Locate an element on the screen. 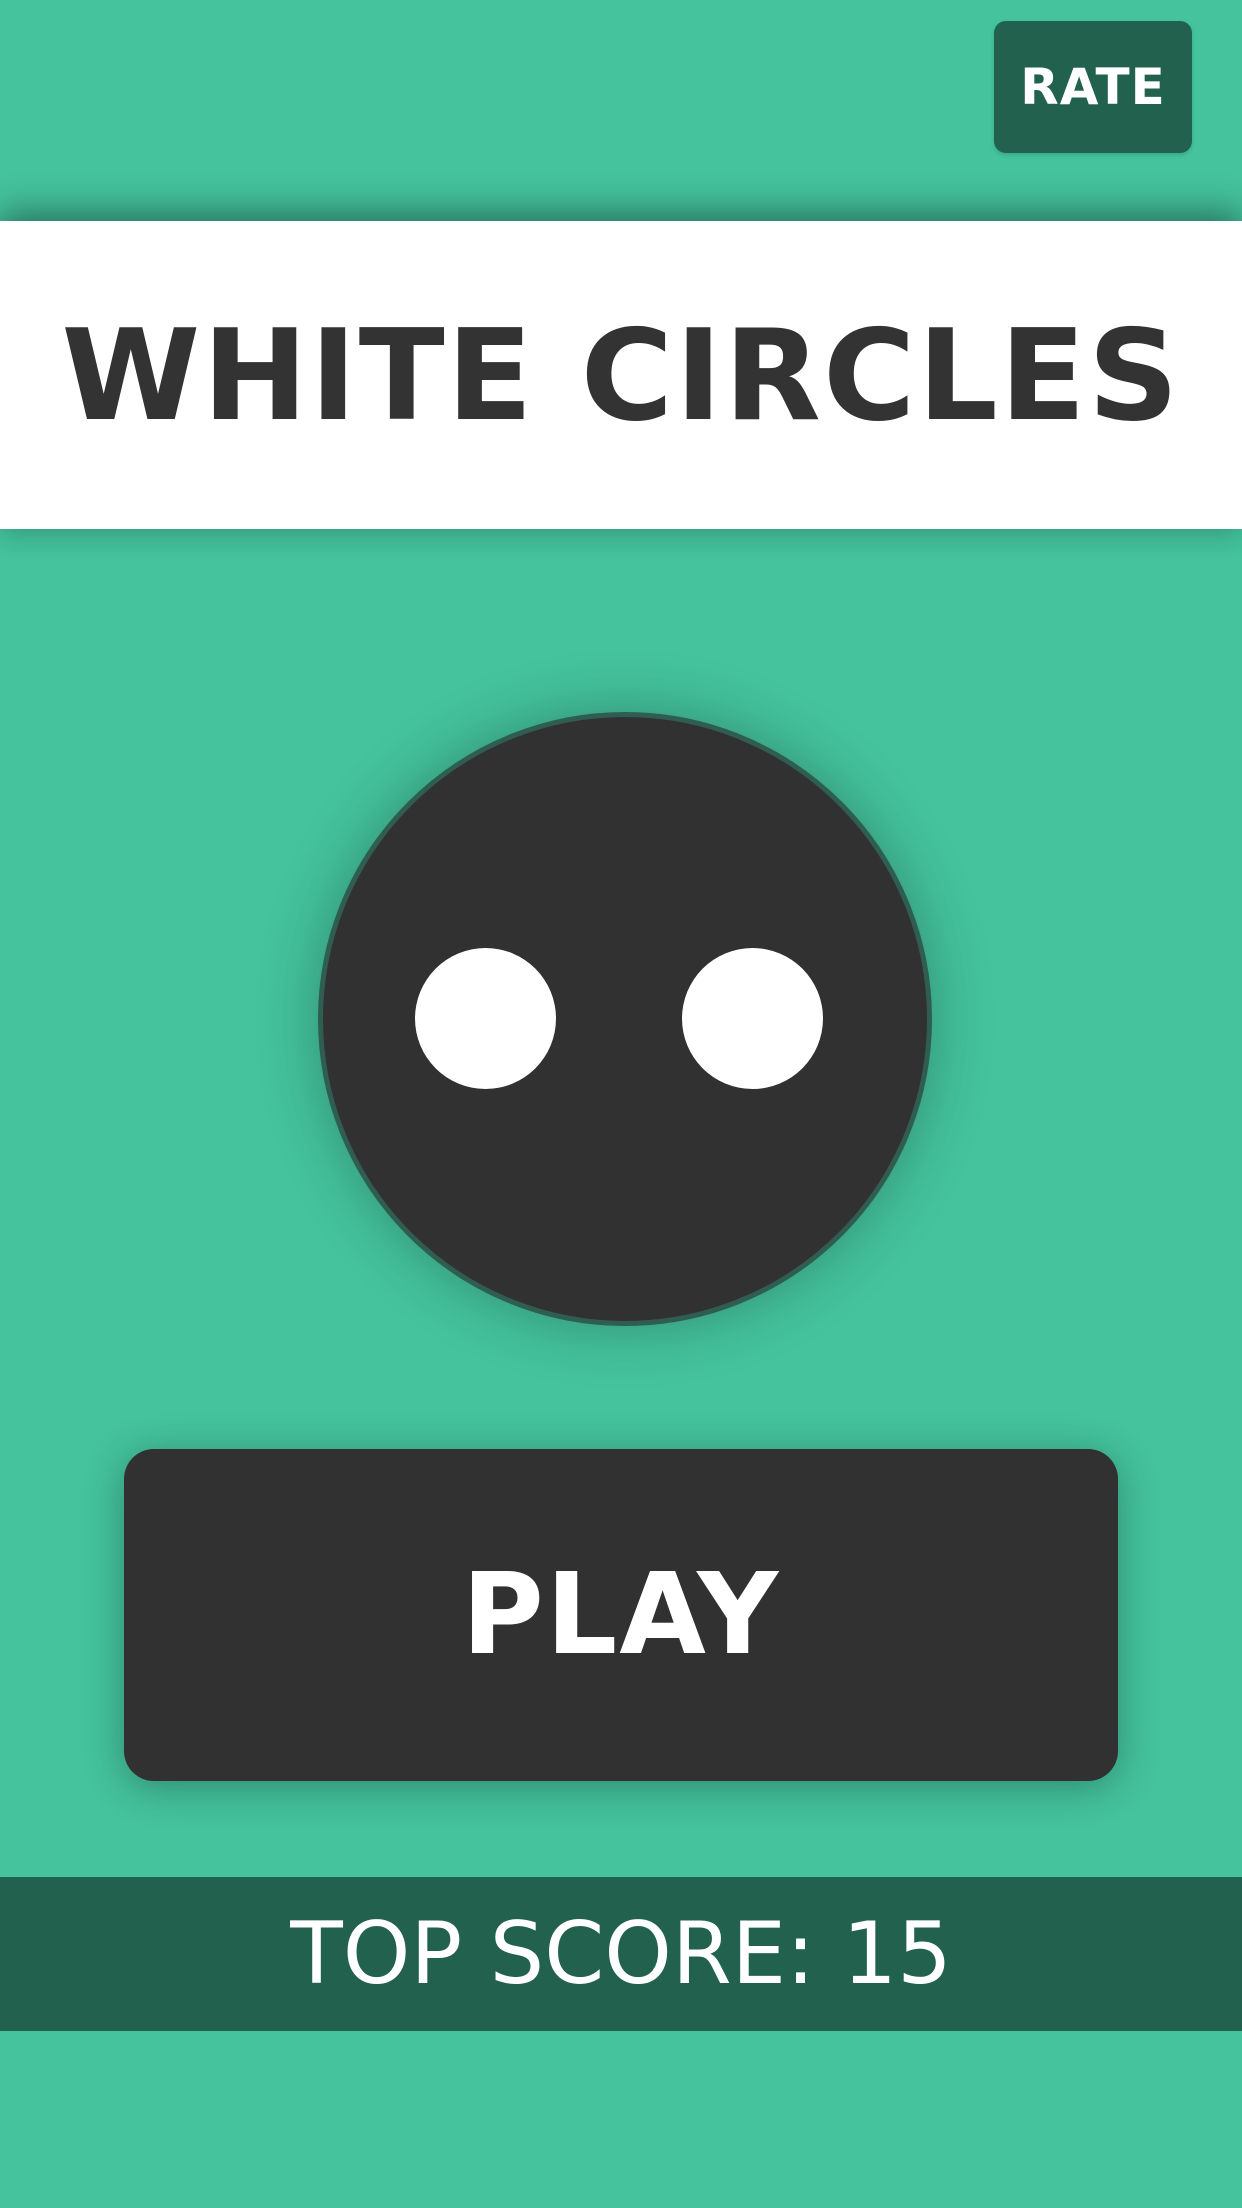  rate-button: RATE is located at coordinates (1093, 87).